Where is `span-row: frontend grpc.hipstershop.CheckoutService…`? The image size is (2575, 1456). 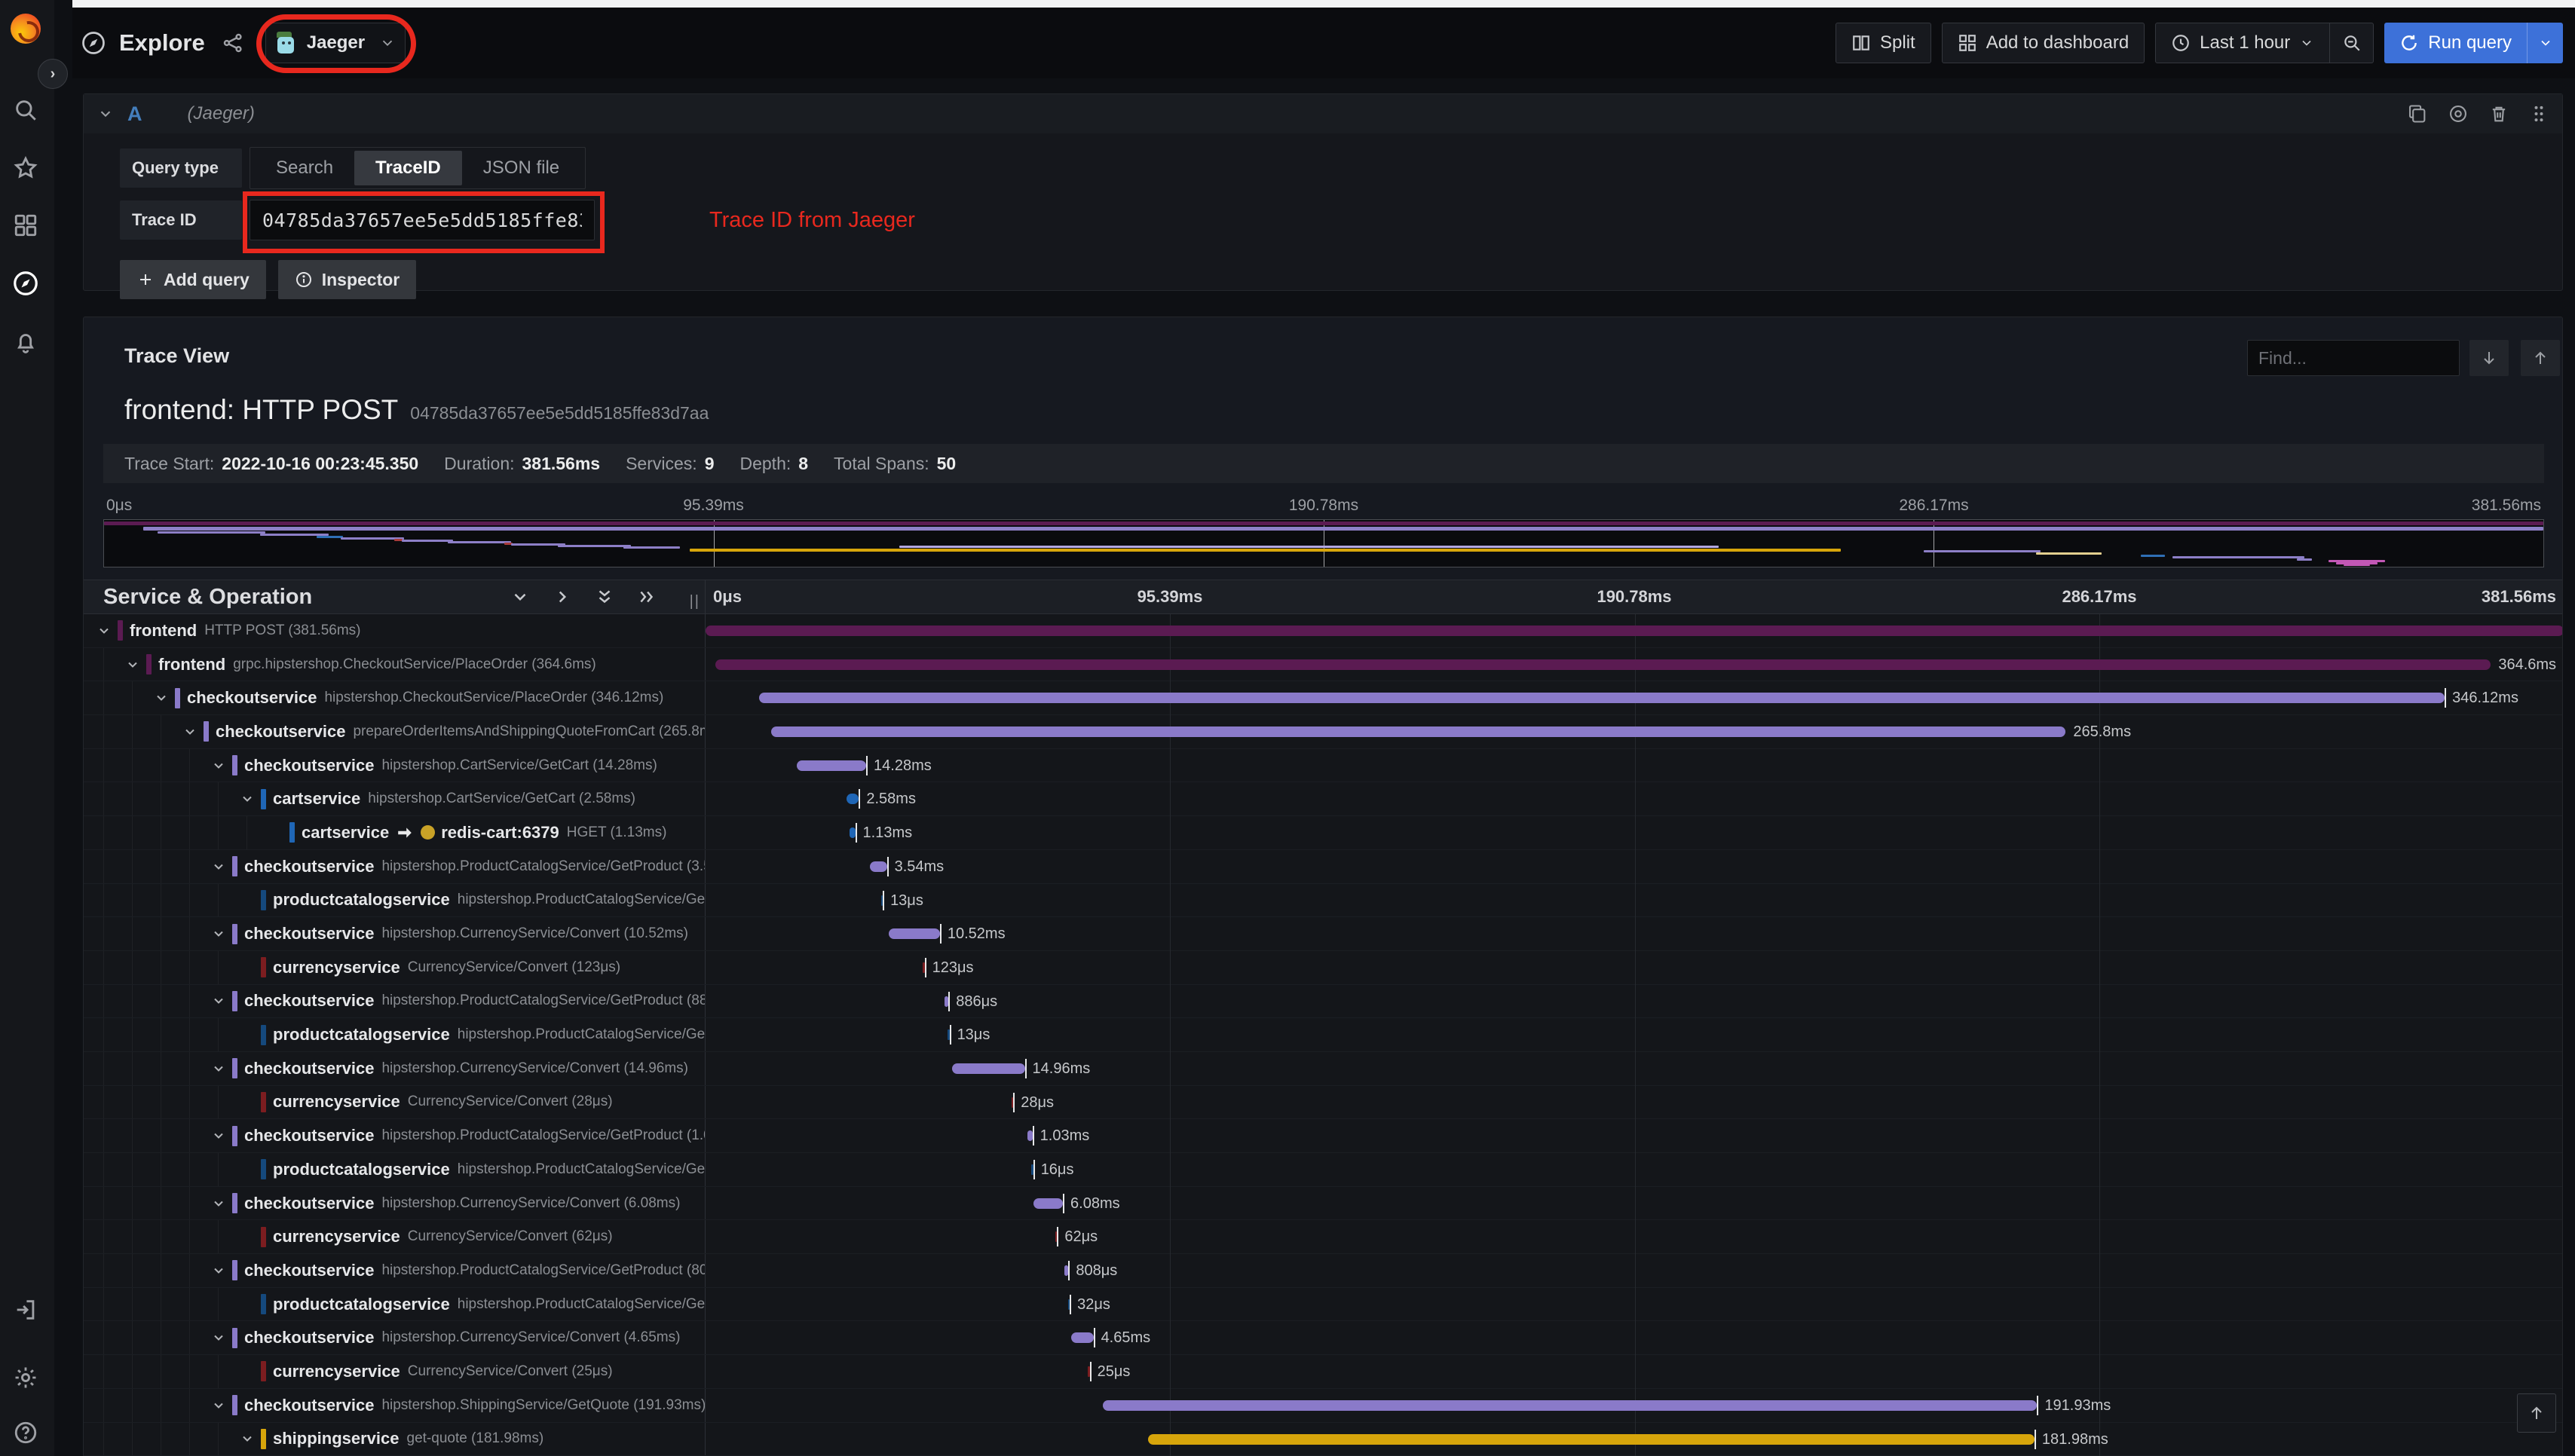 span-row: frontend grpc.hipstershop.CheckoutService… is located at coordinates (1323, 664).